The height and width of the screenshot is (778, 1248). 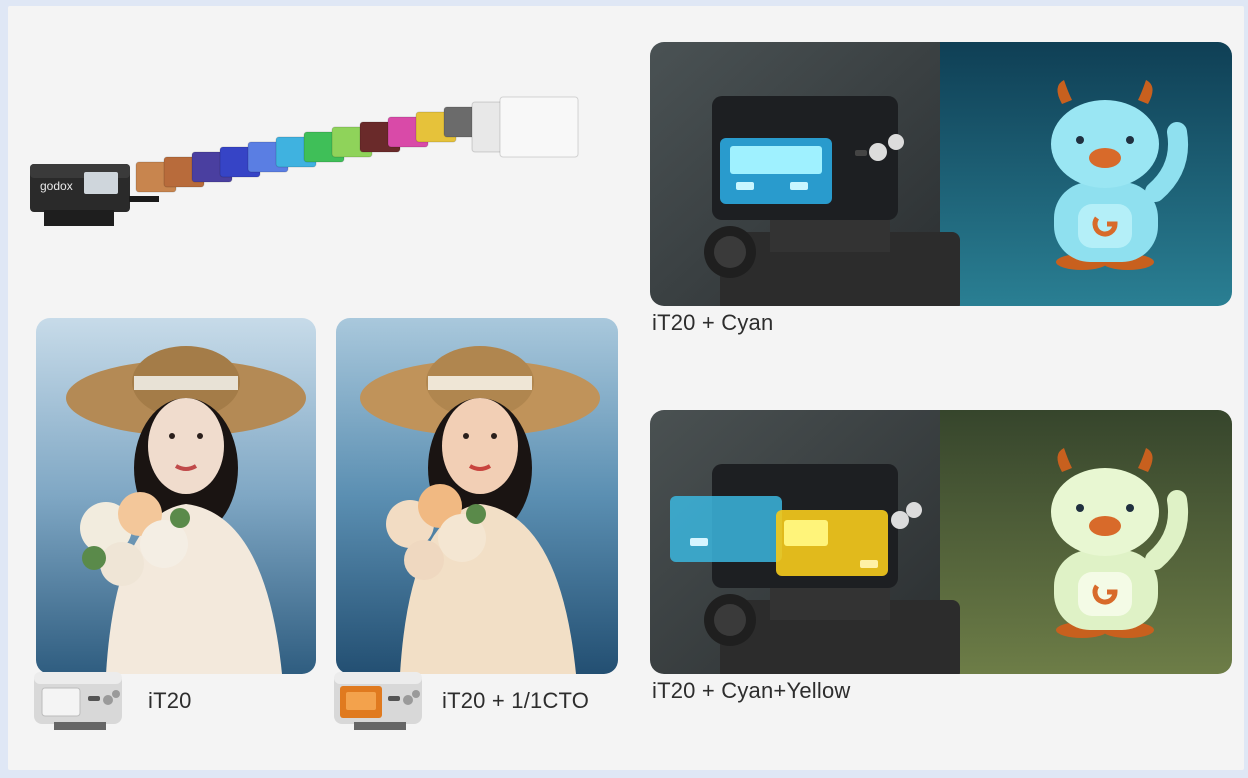 I want to click on portrait-it20-image, so click(x=176, y=496).